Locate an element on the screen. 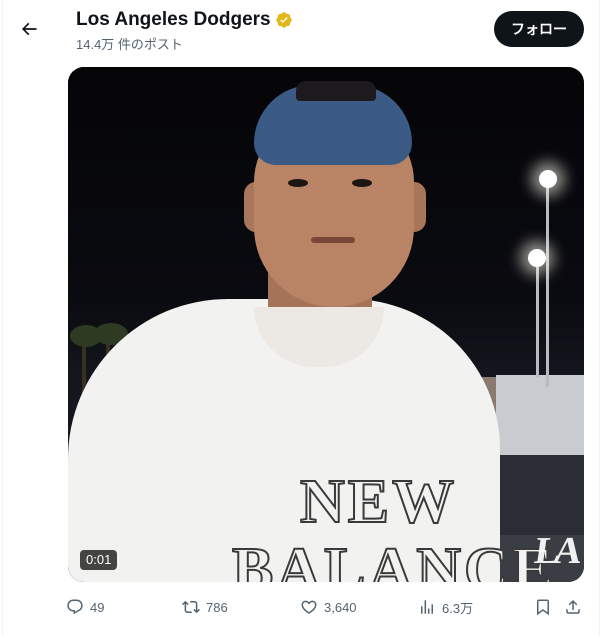 Image resolution: width=600 pixels, height=638 pixels. like-icon is located at coordinates (309, 607).